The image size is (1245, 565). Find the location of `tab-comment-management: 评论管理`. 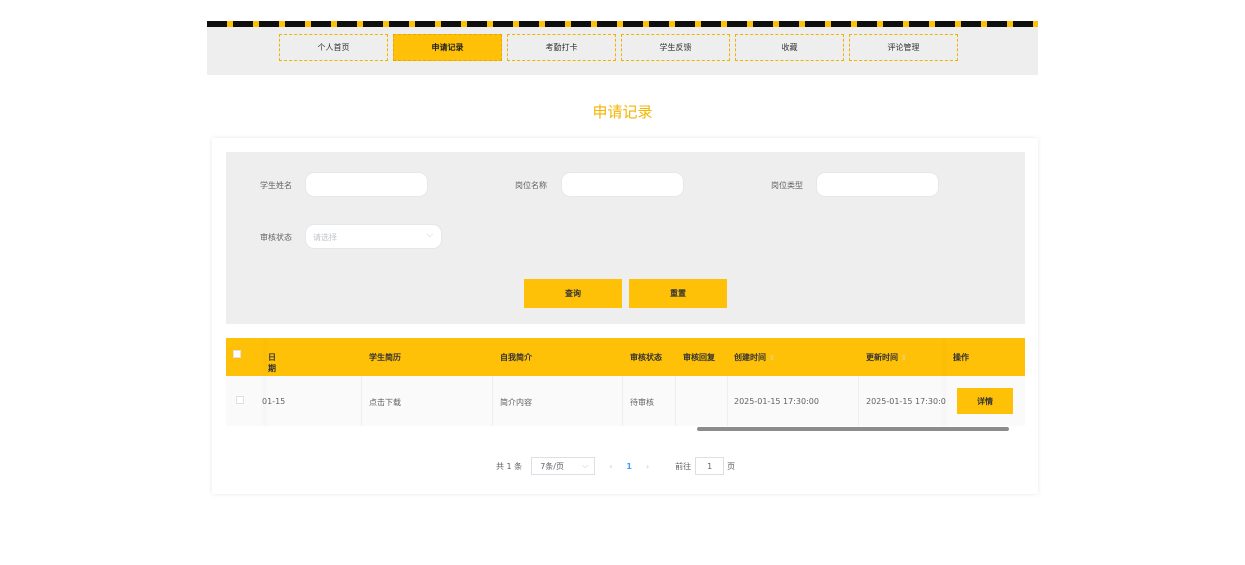

tab-comment-management: 评论管理 is located at coordinates (903, 47).